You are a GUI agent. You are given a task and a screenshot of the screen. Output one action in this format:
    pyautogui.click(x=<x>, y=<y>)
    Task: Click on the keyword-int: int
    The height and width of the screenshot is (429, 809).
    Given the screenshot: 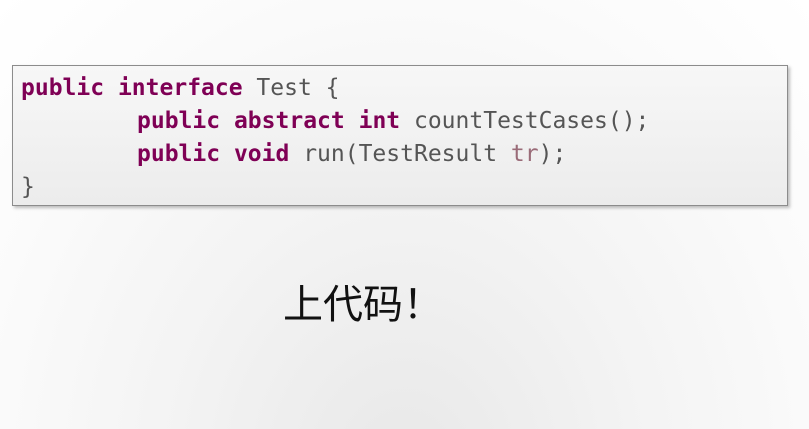 What is the action you would take?
    pyautogui.click(x=379, y=121)
    